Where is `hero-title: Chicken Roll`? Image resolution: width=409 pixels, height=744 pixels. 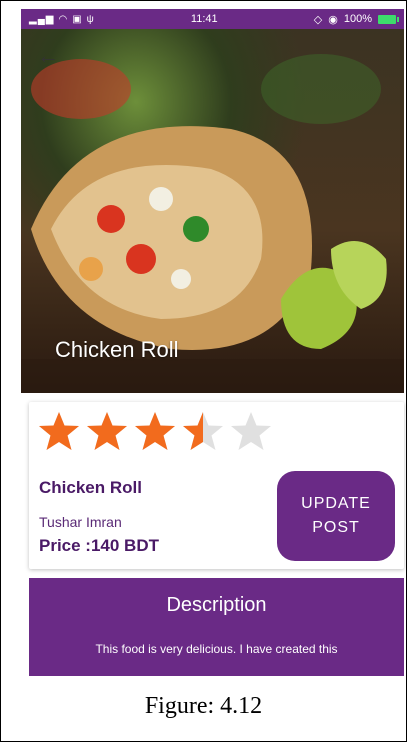
hero-title: Chicken Roll is located at coordinates (117, 349).